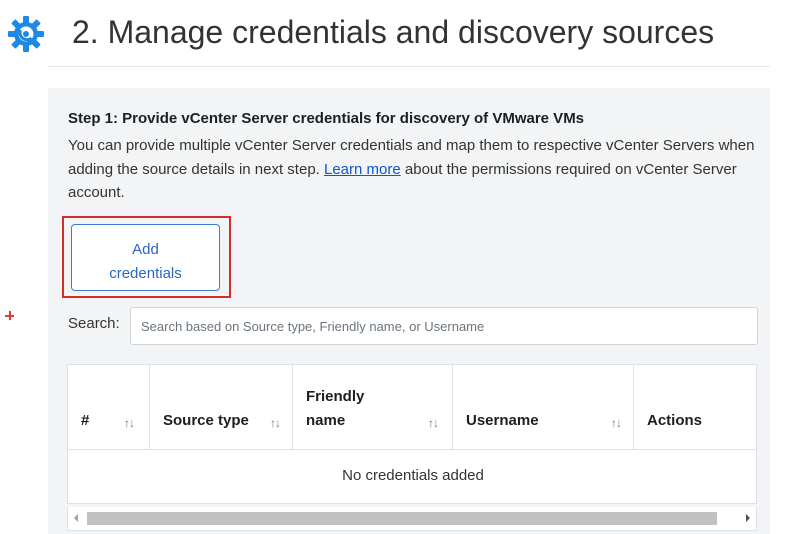 The width and height of the screenshot is (794, 534). I want to click on empty-table-message: No credentials added, so click(413, 475).